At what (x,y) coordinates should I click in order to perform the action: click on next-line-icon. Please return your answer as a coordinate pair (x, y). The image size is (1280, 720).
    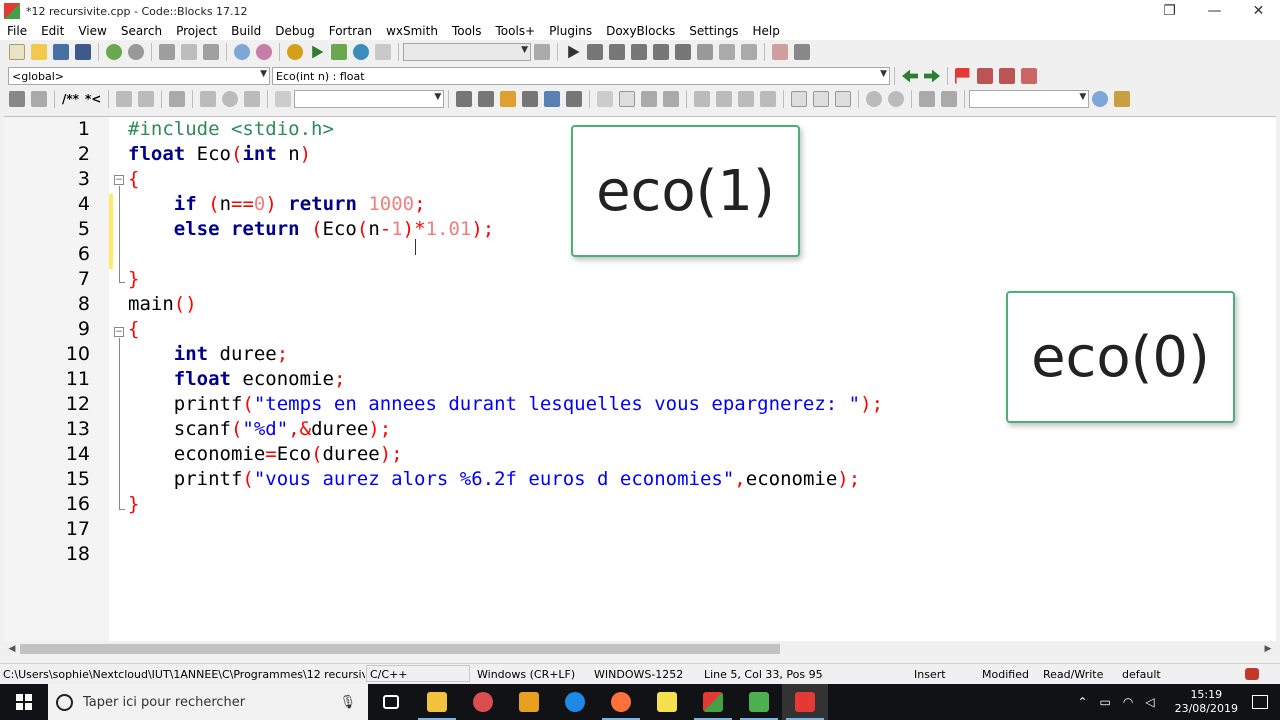
    Looking at the image, I should click on (617, 52).